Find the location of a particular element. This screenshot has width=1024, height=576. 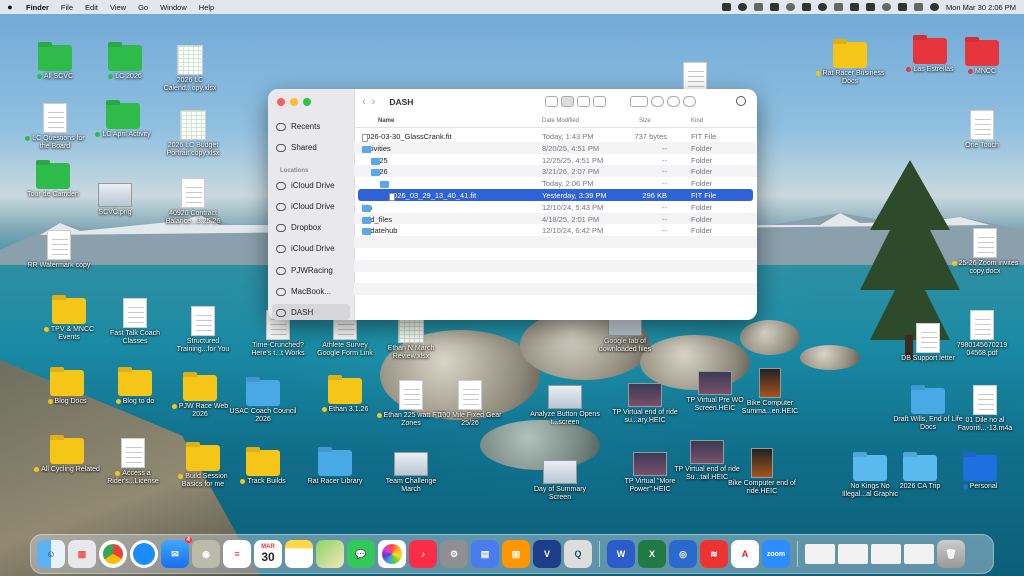

menu-view: View is located at coordinates (118, 7).